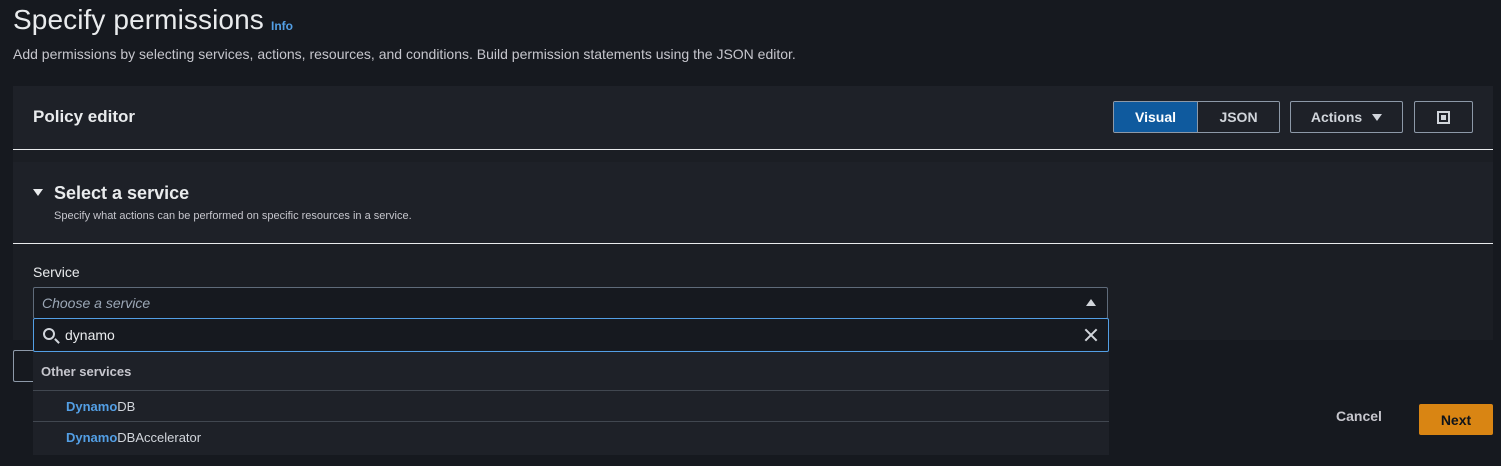 This screenshot has width=1501, height=466. Describe the element at coordinates (138, 19) in the screenshot. I see `page-title: Specify permissions` at that location.